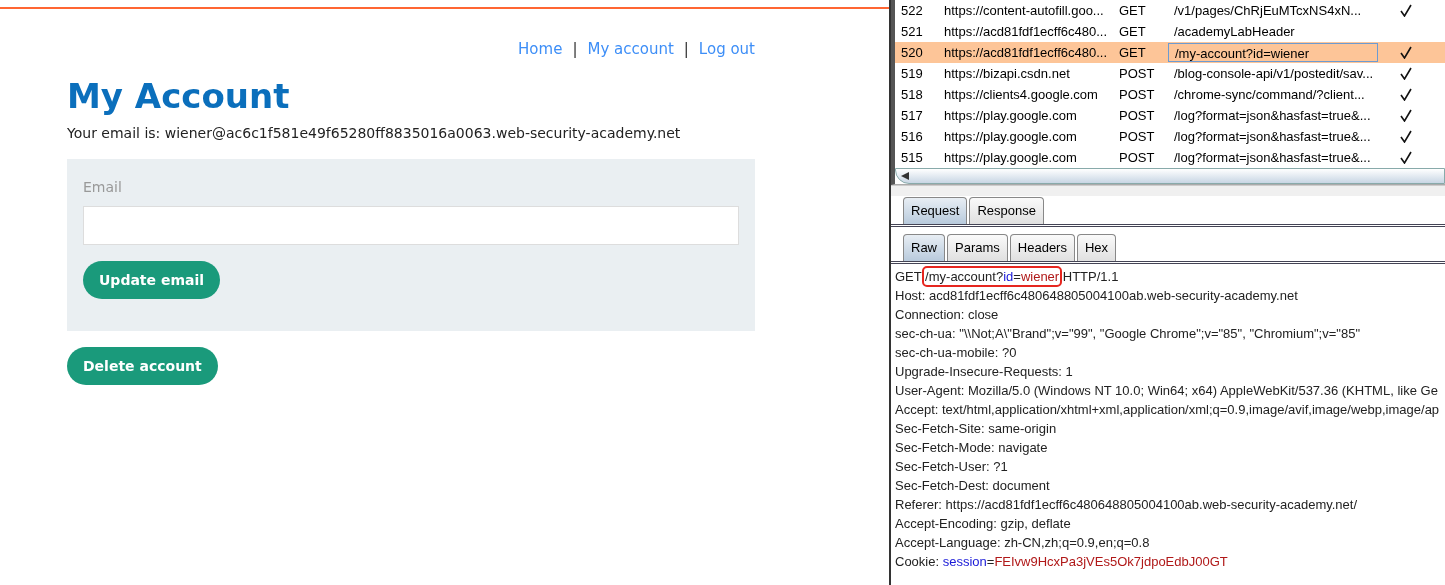 This screenshot has height=585, width=1445. What do you see at coordinates (977, 247) in the screenshot?
I see `tab: Params` at bounding box center [977, 247].